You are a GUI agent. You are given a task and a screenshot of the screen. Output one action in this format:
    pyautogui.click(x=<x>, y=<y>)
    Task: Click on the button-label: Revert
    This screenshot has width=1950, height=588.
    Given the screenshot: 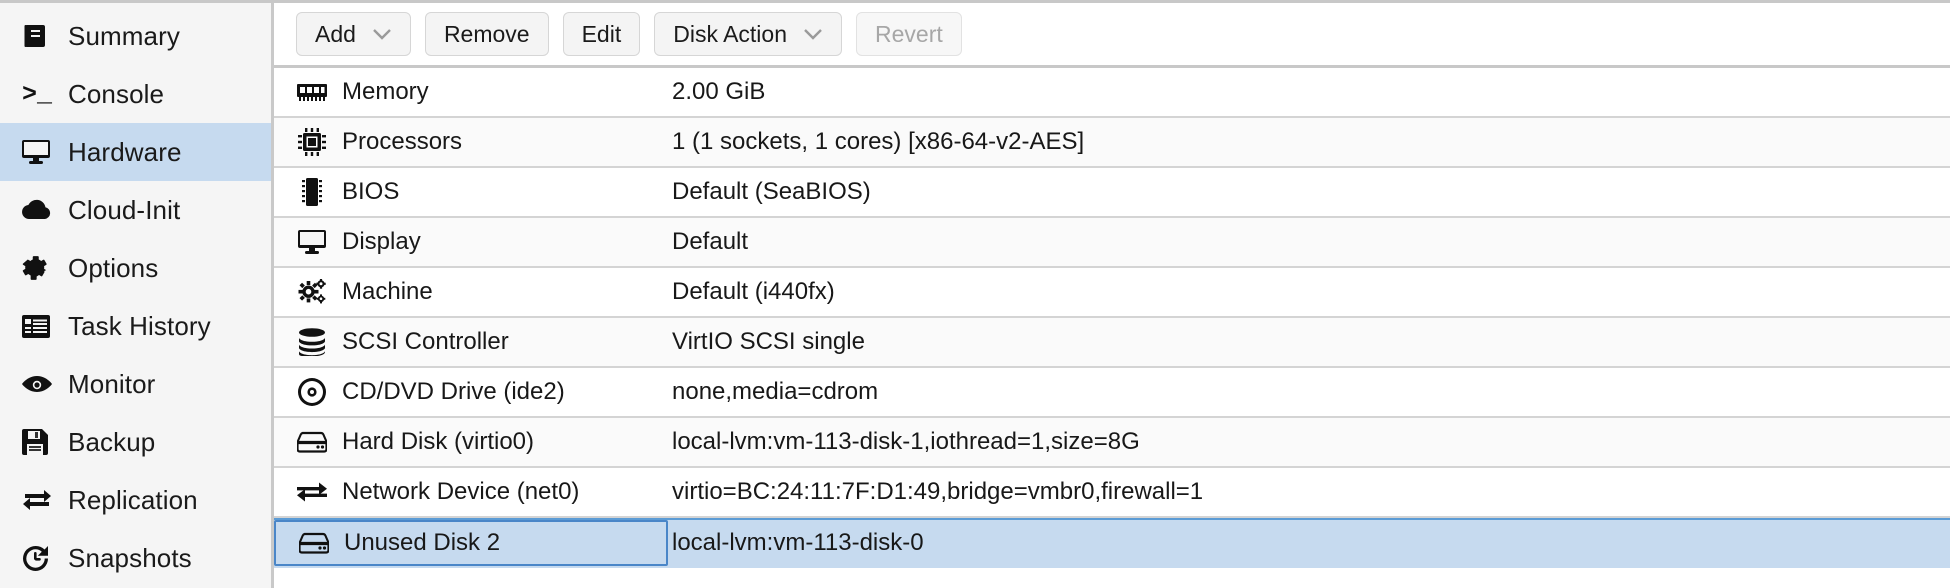 What is the action you would take?
    pyautogui.click(x=909, y=33)
    